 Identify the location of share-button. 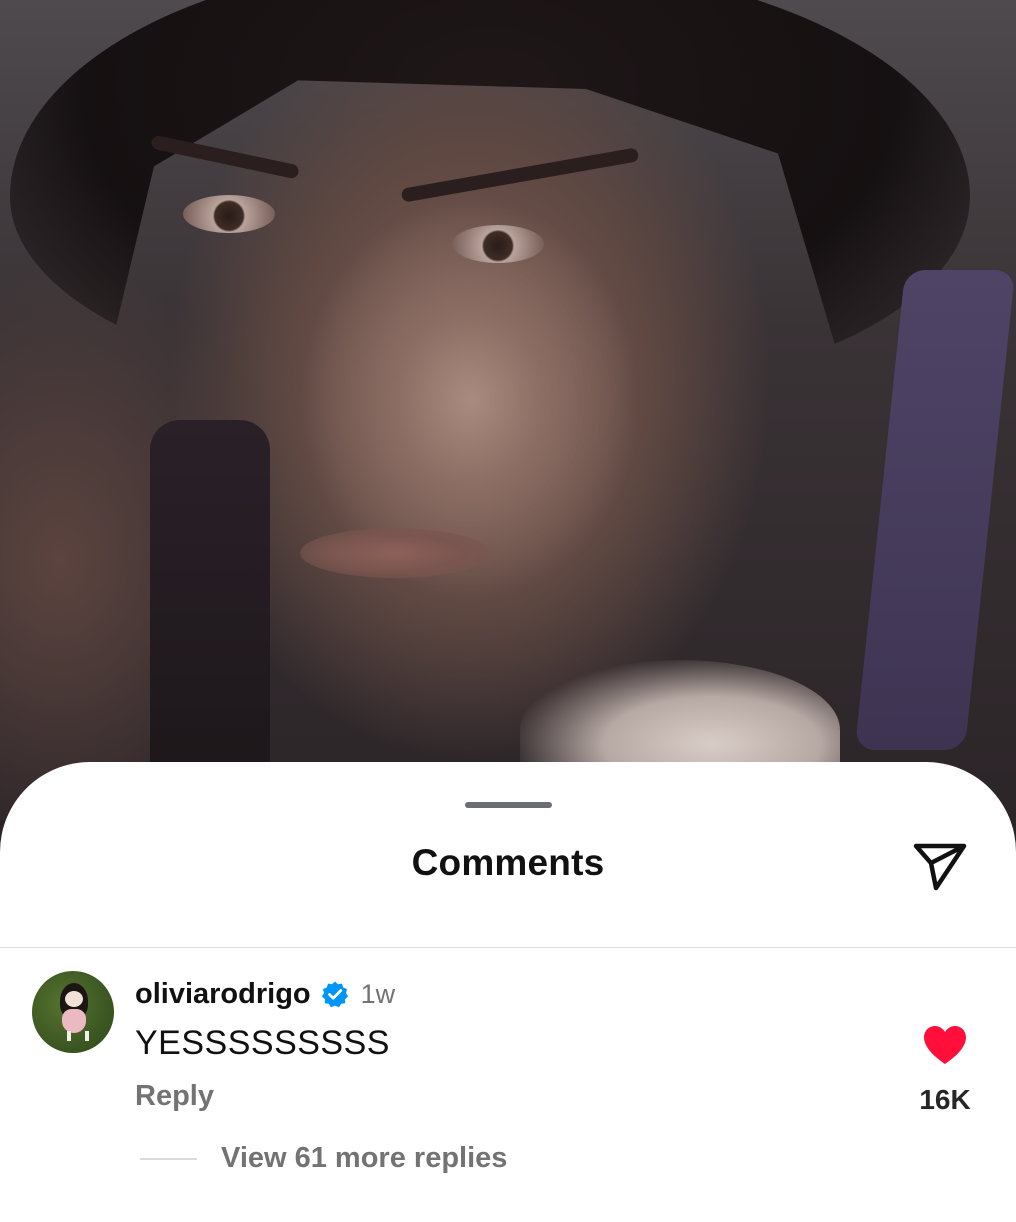
(940, 866).